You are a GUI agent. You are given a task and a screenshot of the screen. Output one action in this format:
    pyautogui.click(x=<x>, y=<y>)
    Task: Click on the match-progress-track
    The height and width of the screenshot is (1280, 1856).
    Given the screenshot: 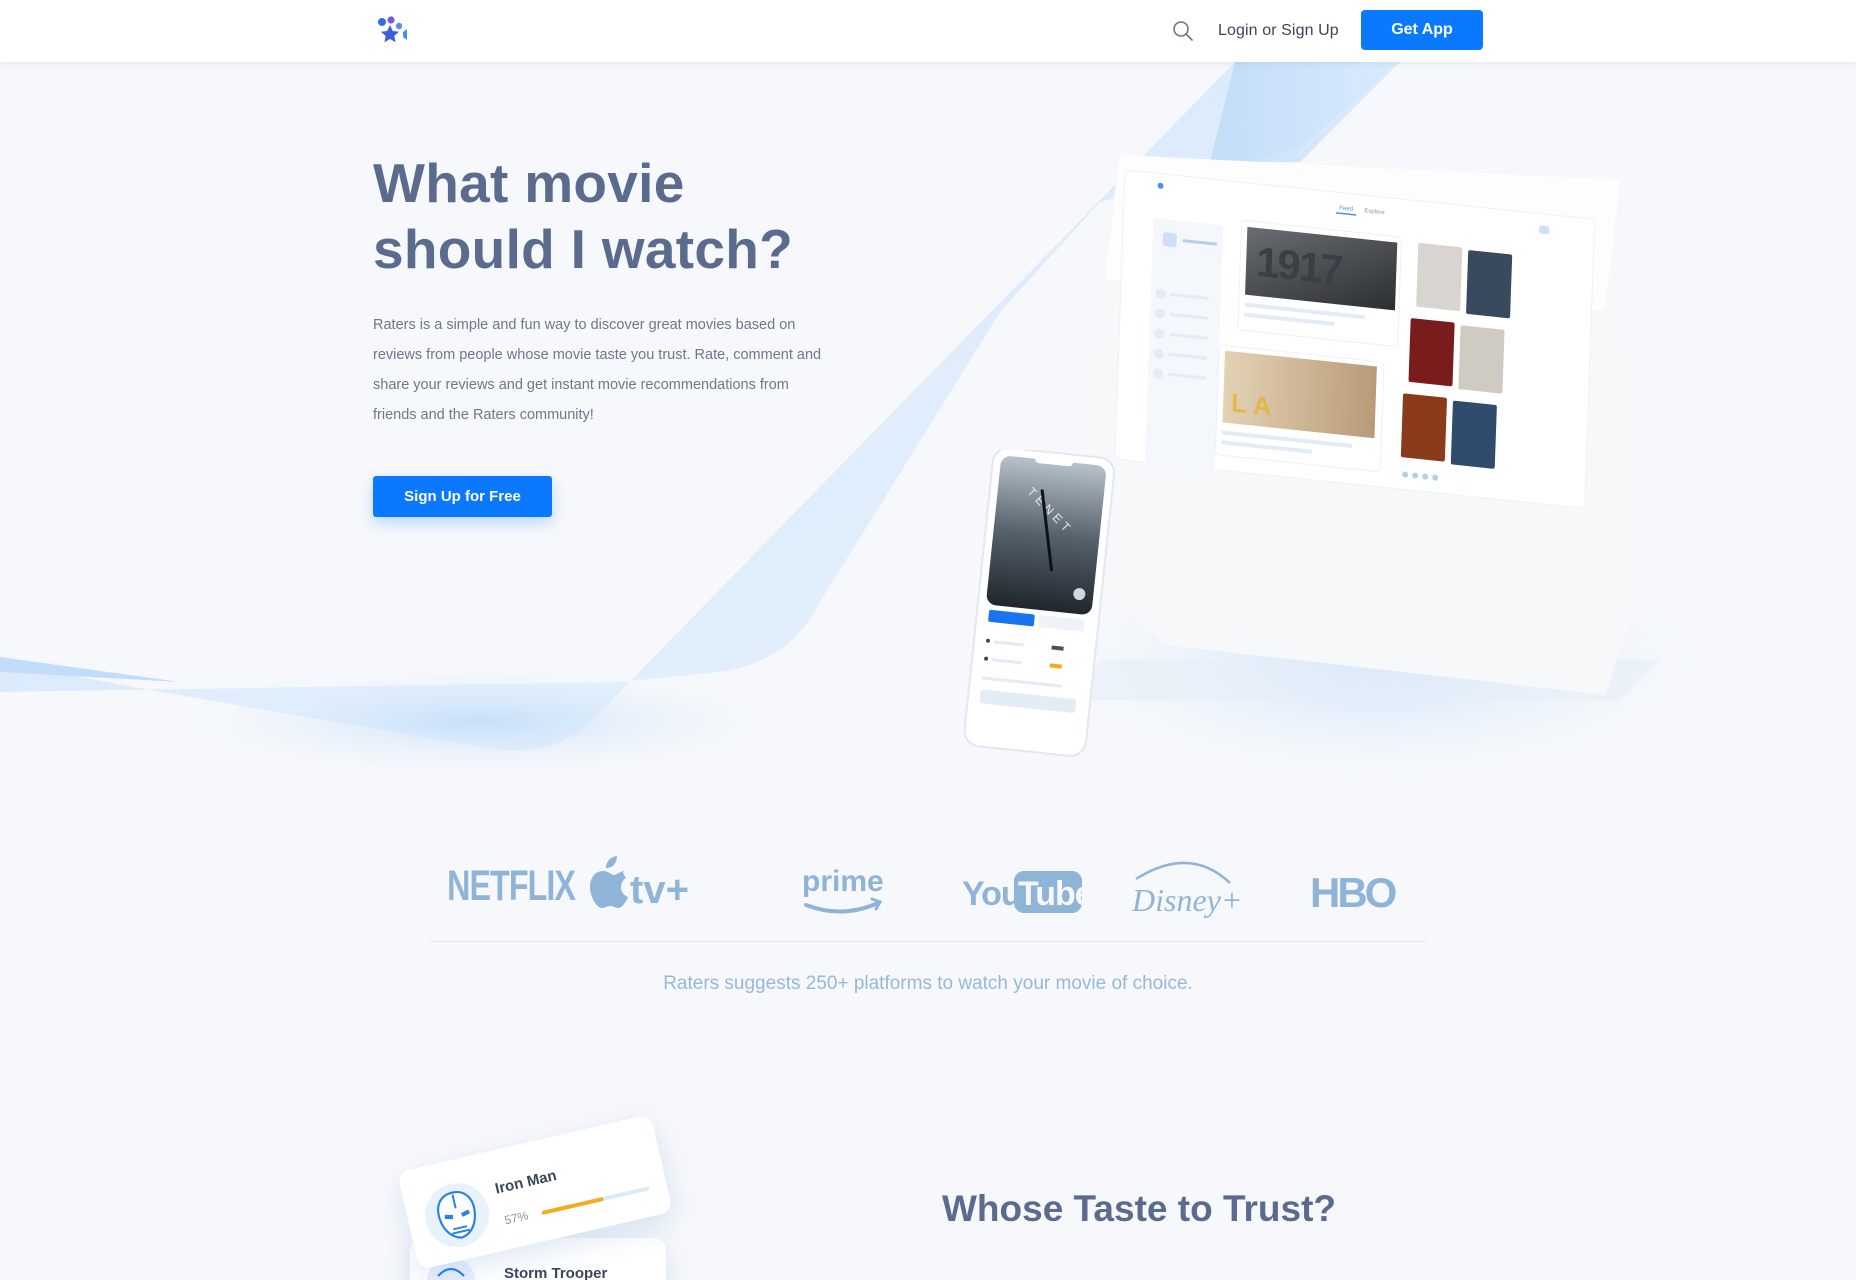 What is the action you would take?
    pyautogui.click(x=595, y=1200)
    